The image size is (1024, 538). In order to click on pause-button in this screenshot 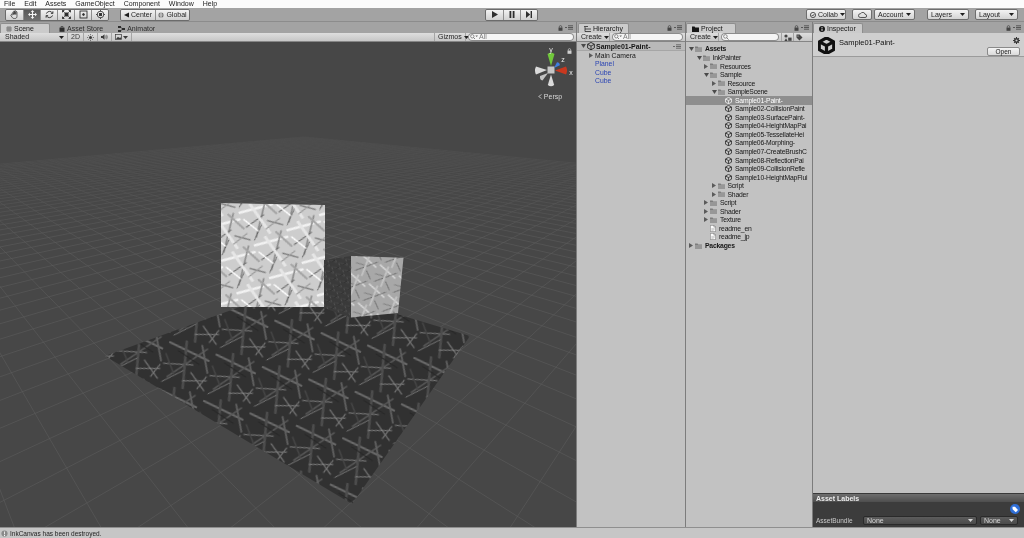, I will do `click(511, 14)`.